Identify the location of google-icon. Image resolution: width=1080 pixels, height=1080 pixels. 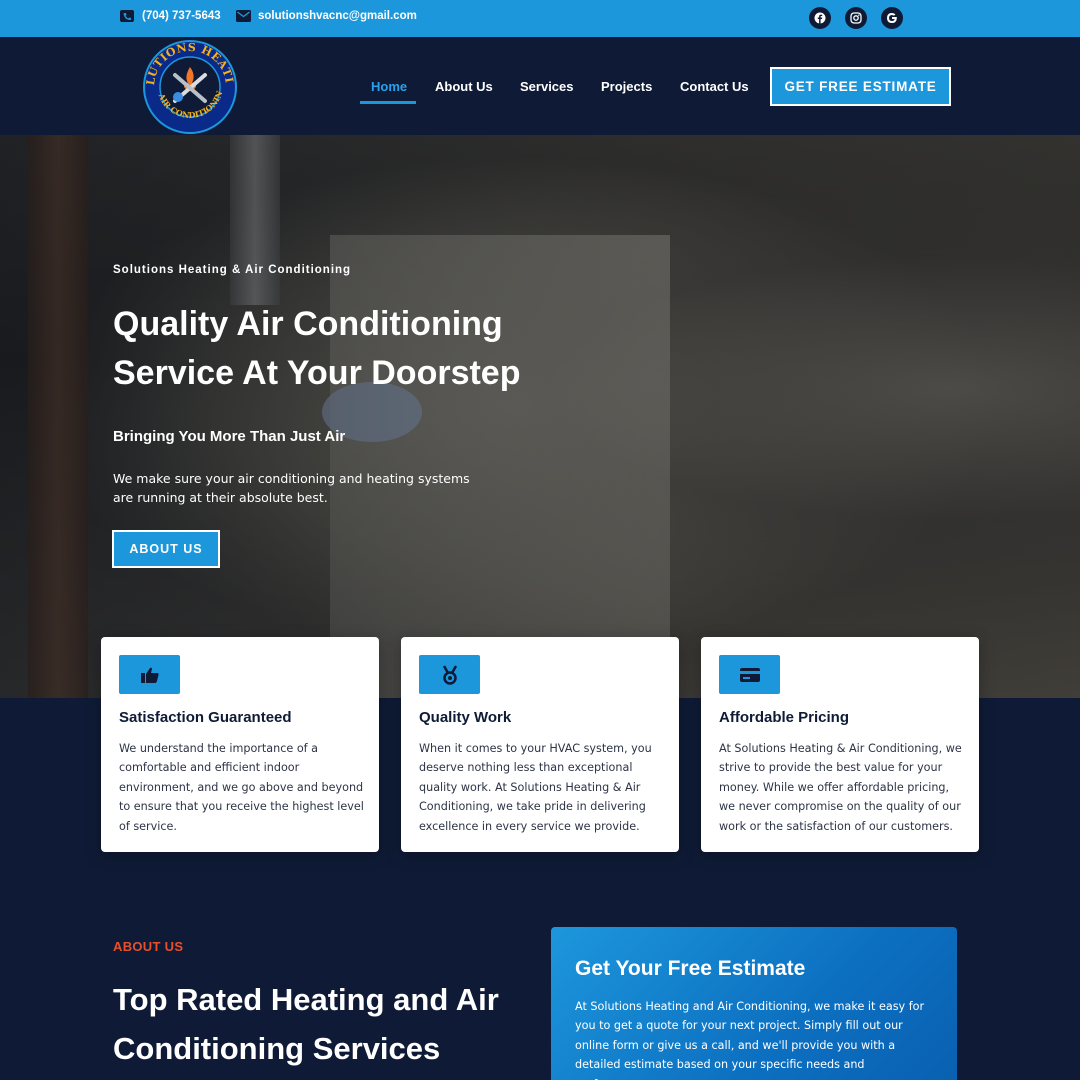
(892, 18).